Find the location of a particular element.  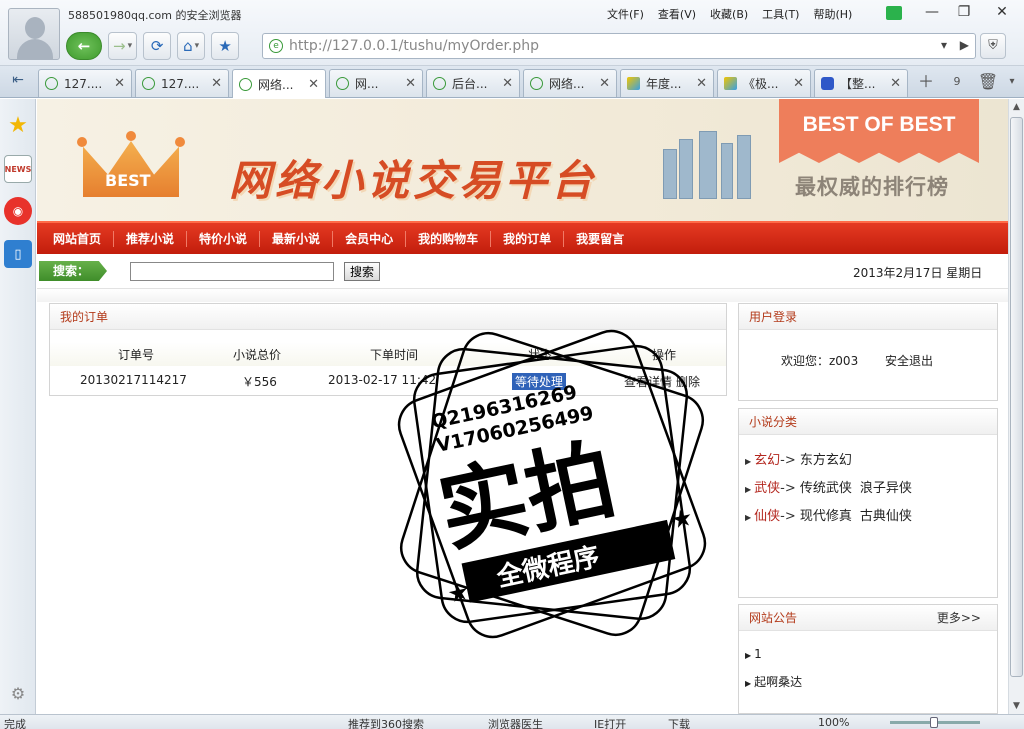

address-bar: e http://127.0.0.1/tushu/myOrder.php ▾ ▶ is located at coordinates (619, 46).